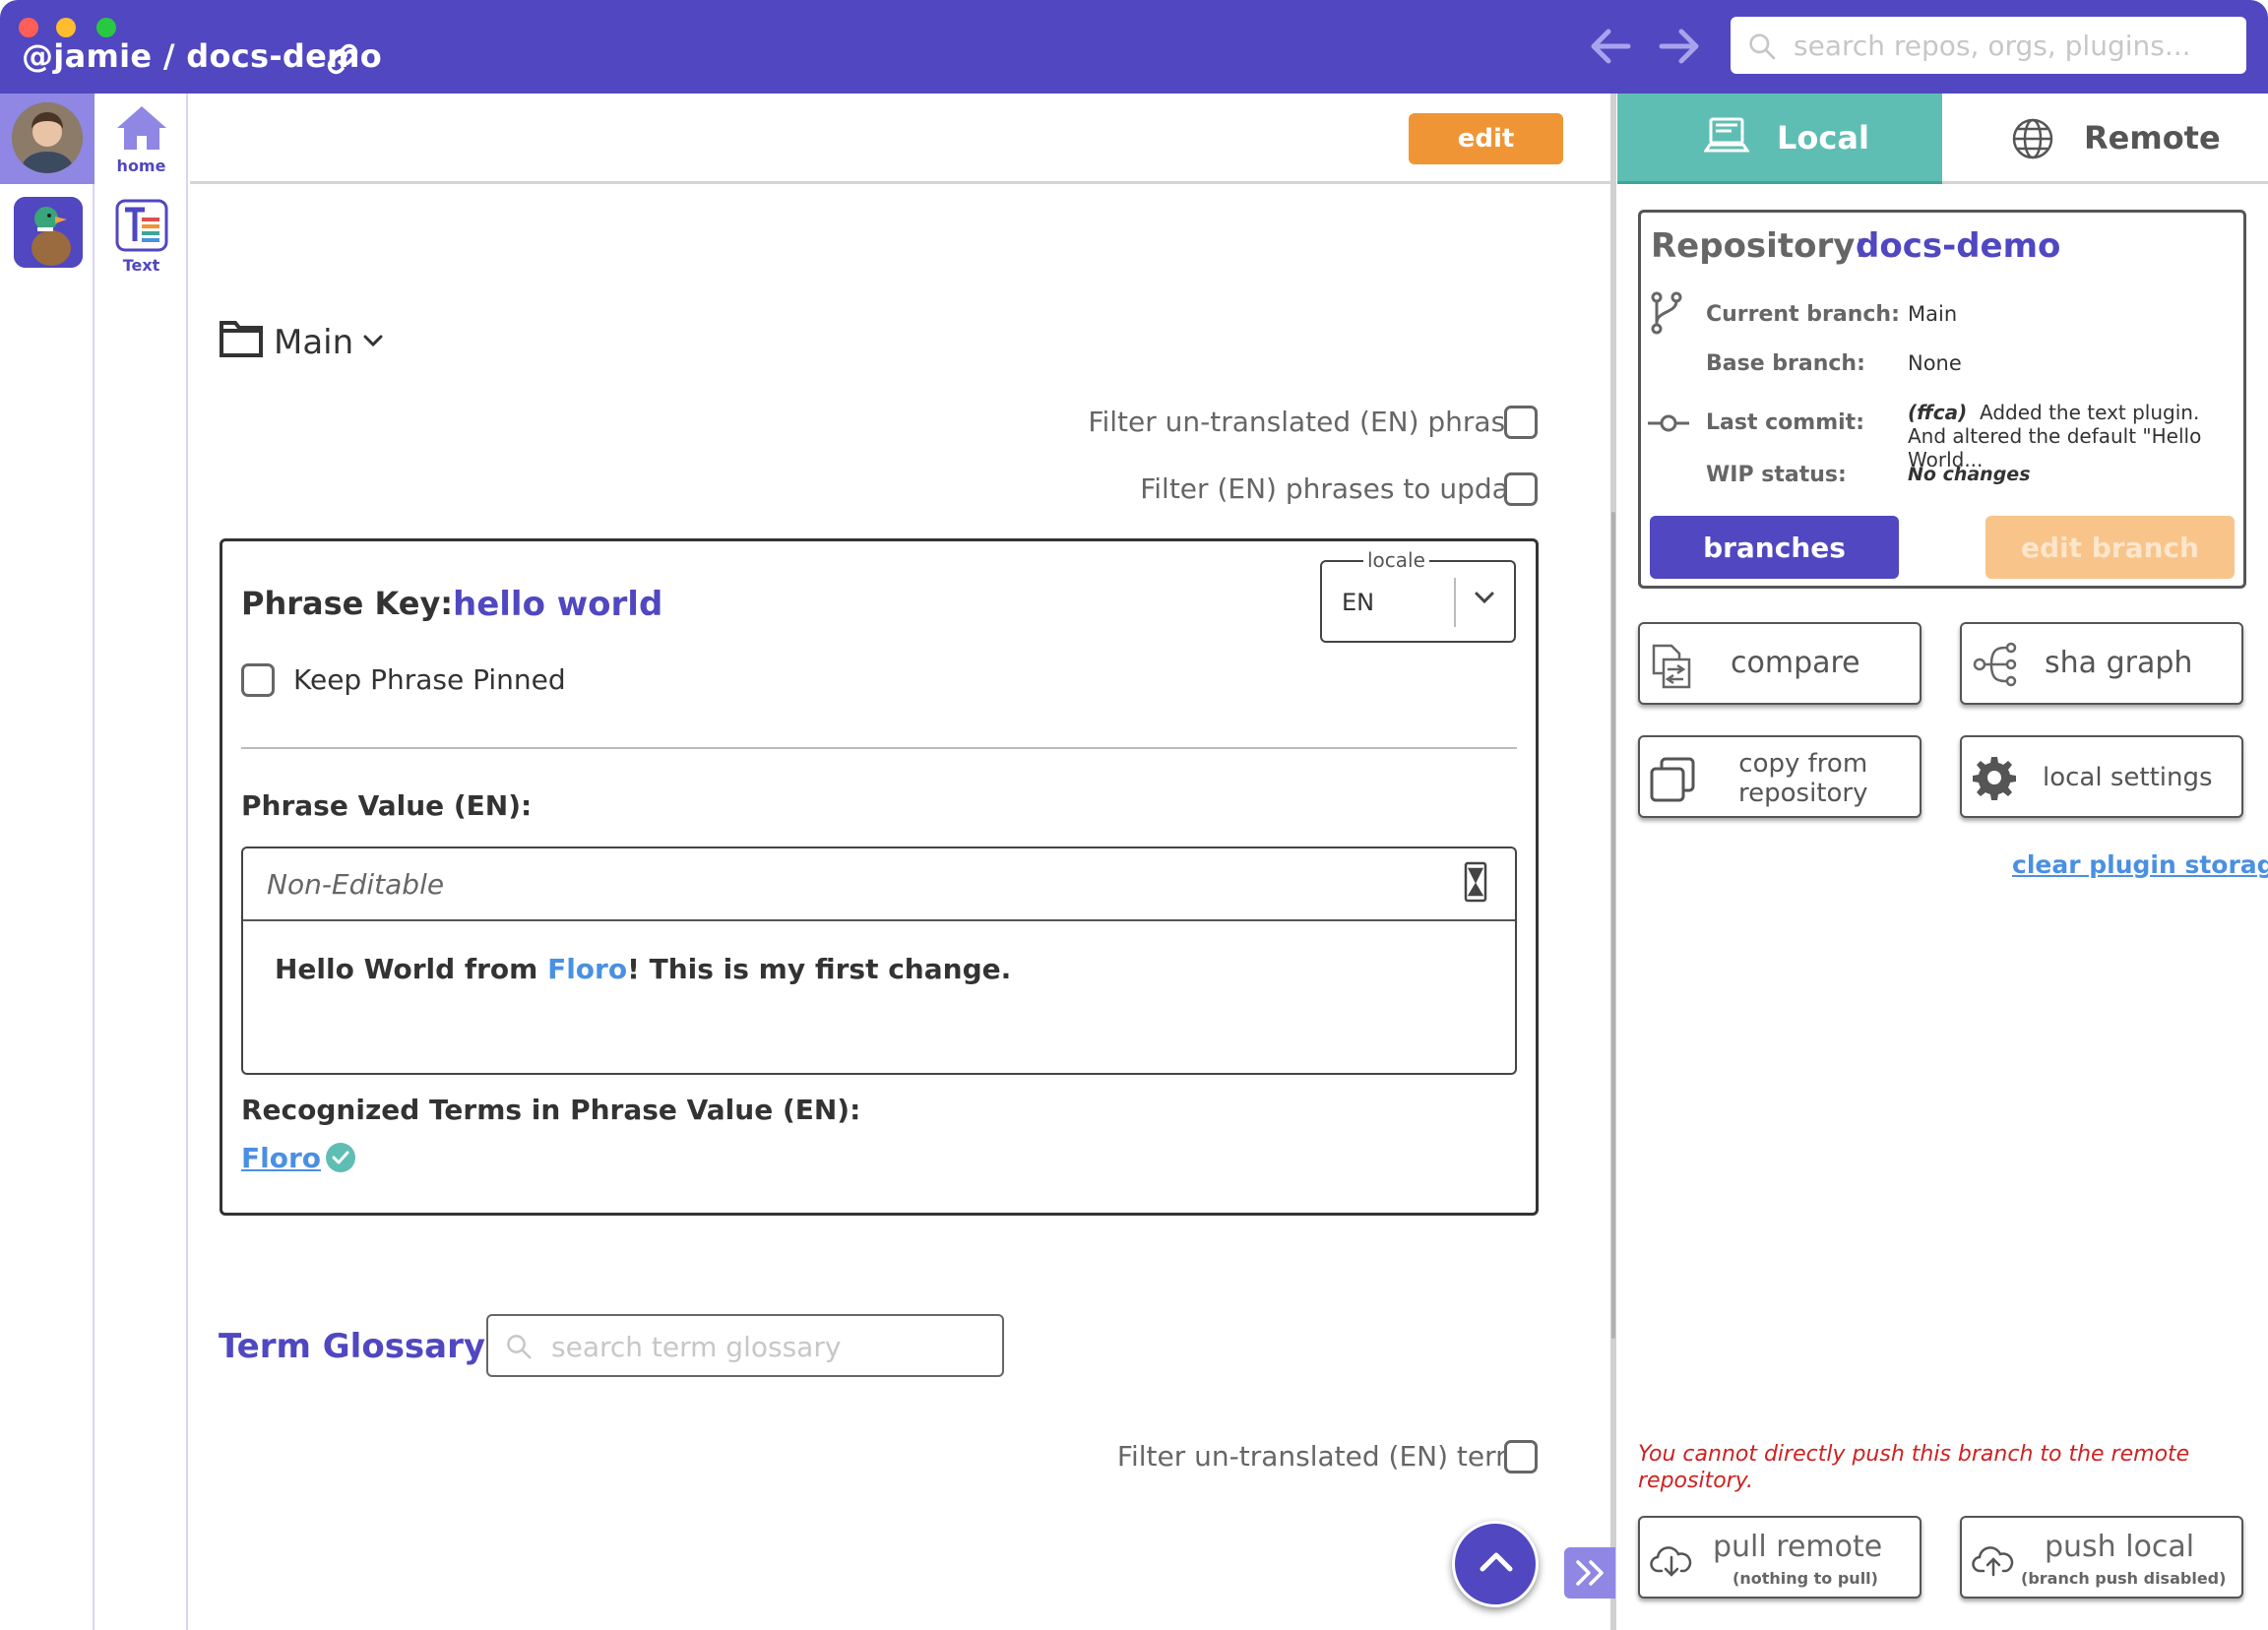  I want to click on avatar, so click(47, 137).